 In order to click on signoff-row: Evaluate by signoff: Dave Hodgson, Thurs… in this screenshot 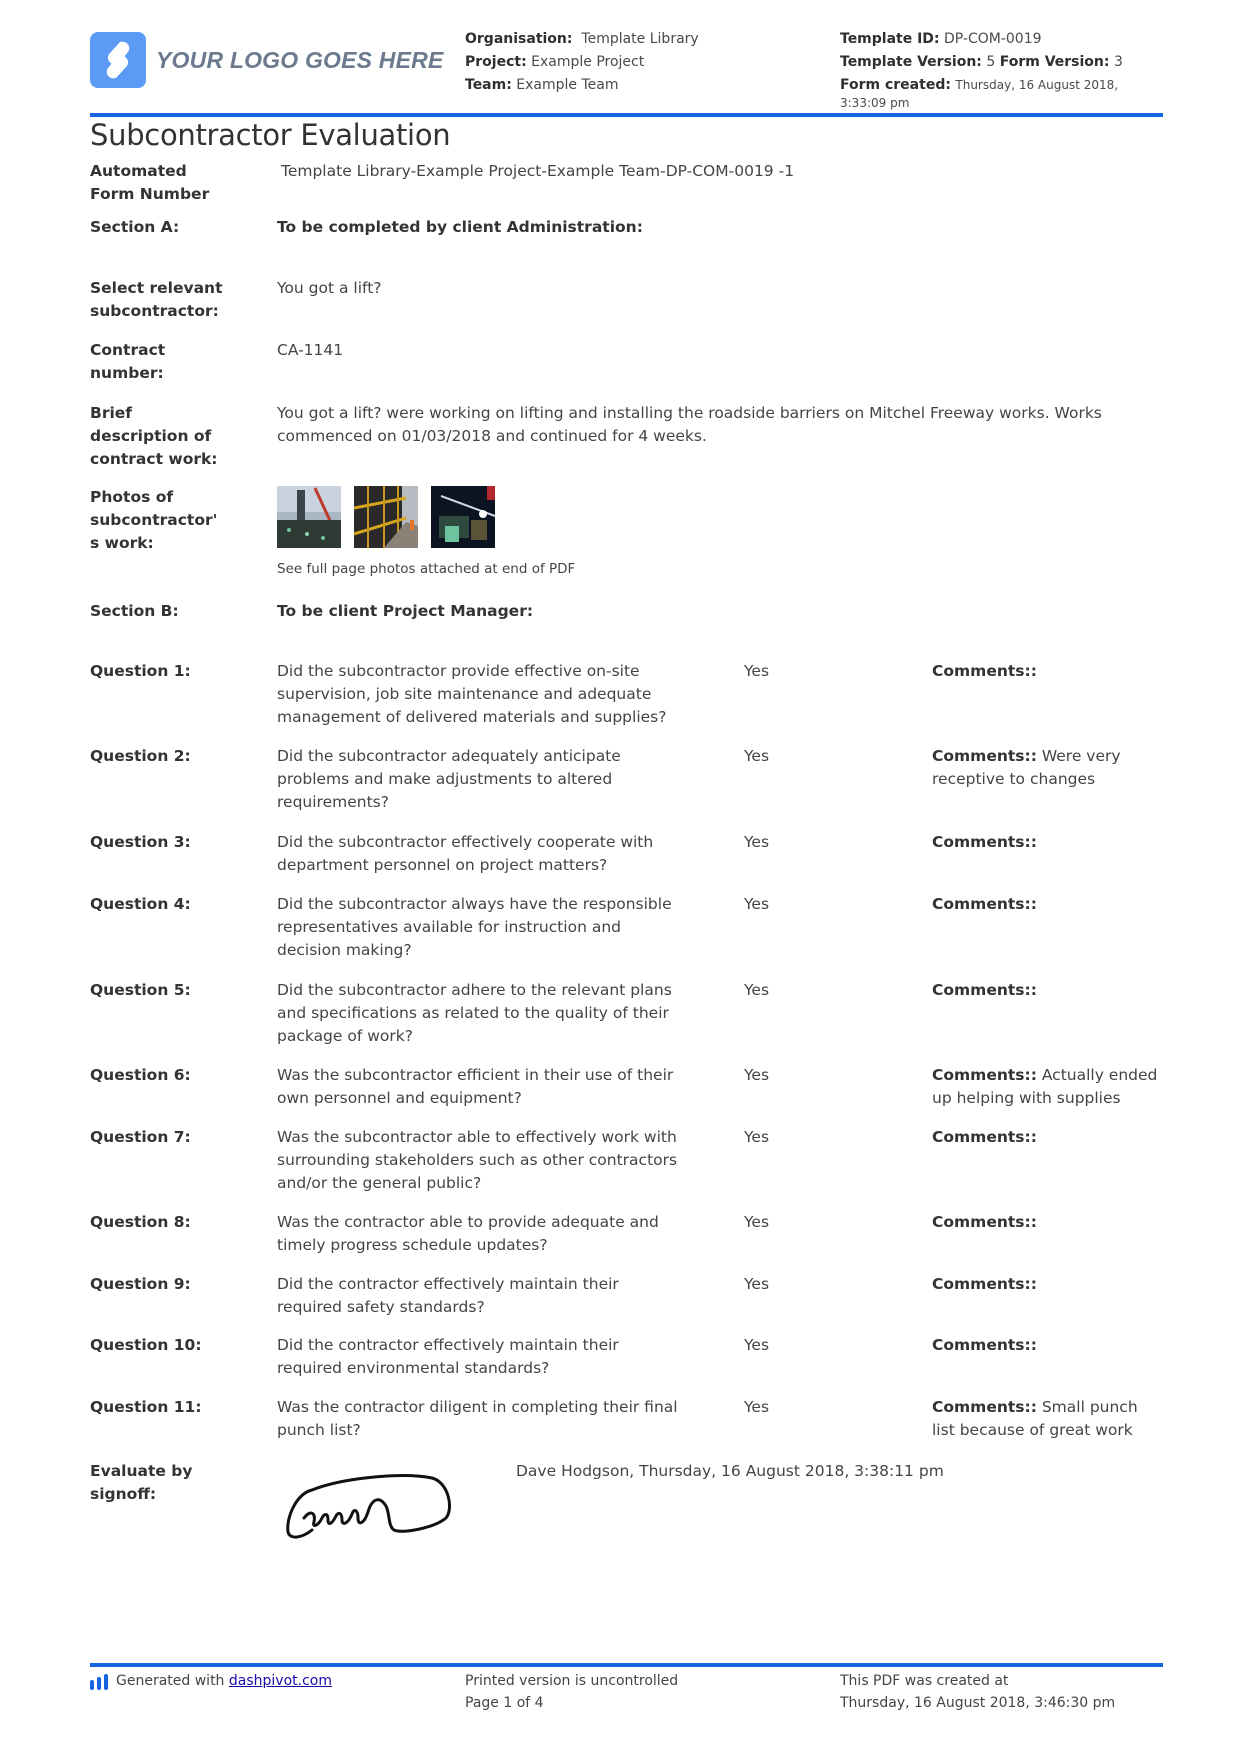, I will do `click(626, 1510)`.